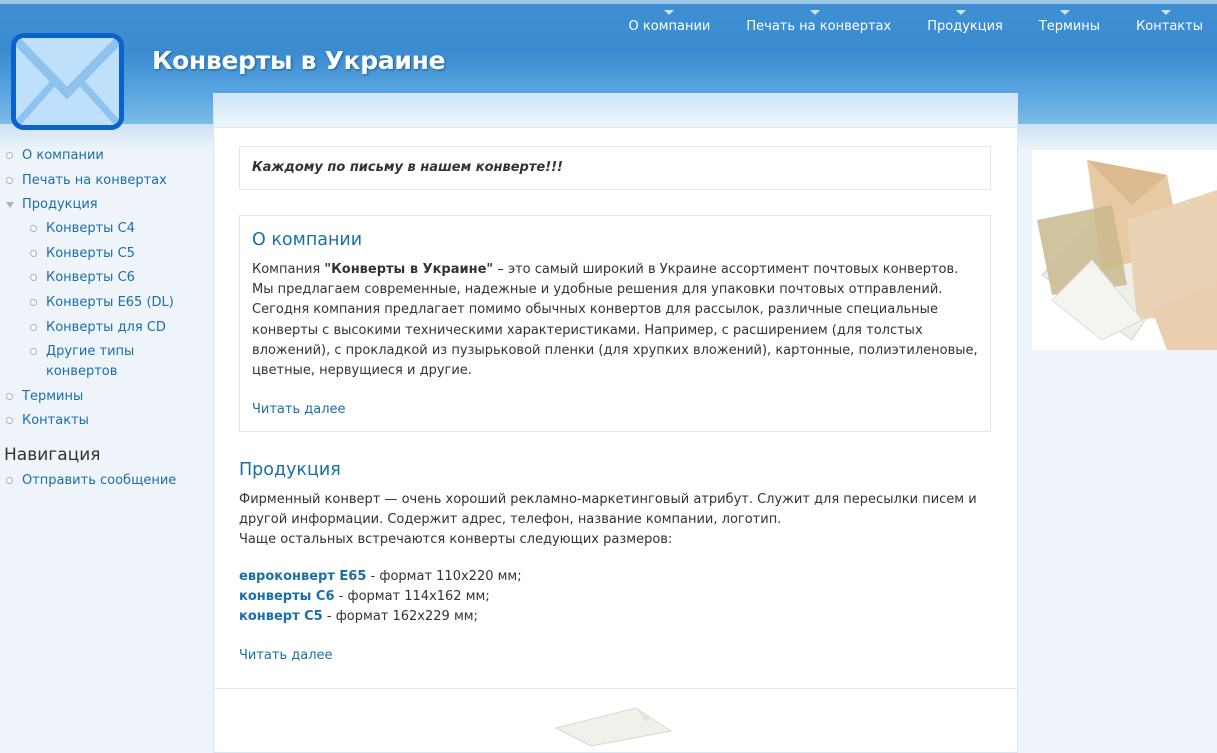 This screenshot has width=1217, height=753. I want to click on sidebar-subitem: Конверты С5, so click(100, 254).